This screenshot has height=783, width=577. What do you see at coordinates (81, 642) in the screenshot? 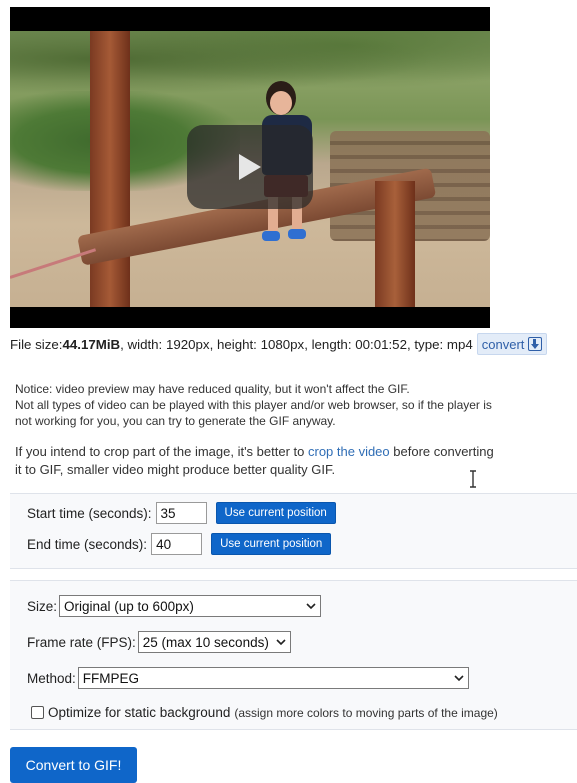
I see `fps-label: Frame rate (FPS):` at bounding box center [81, 642].